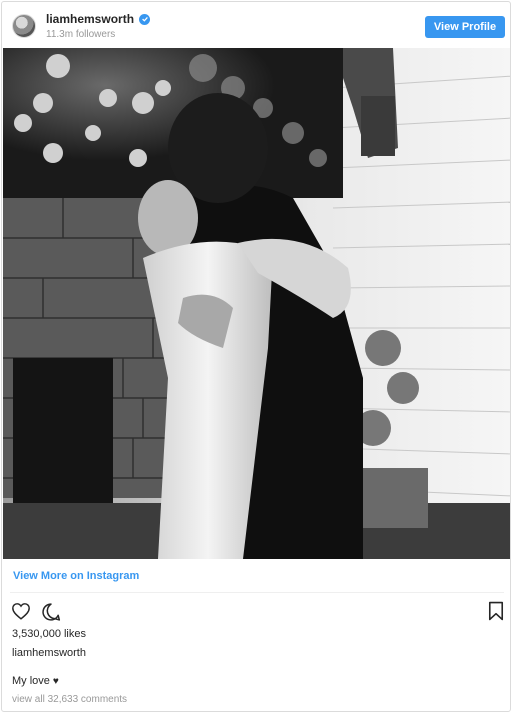 This screenshot has height=714, width=514. What do you see at coordinates (21, 611) in the screenshot?
I see `heart-icon` at bounding box center [21, 611].